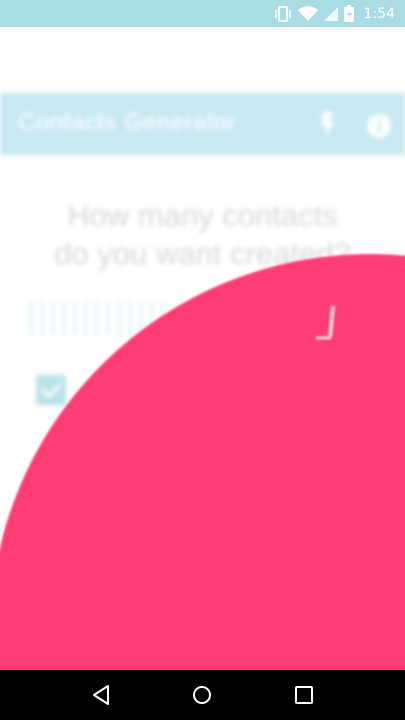 The width and height of the screenshot is (405, 720). I want to click on status-time: 1:54, so click(379, 13).